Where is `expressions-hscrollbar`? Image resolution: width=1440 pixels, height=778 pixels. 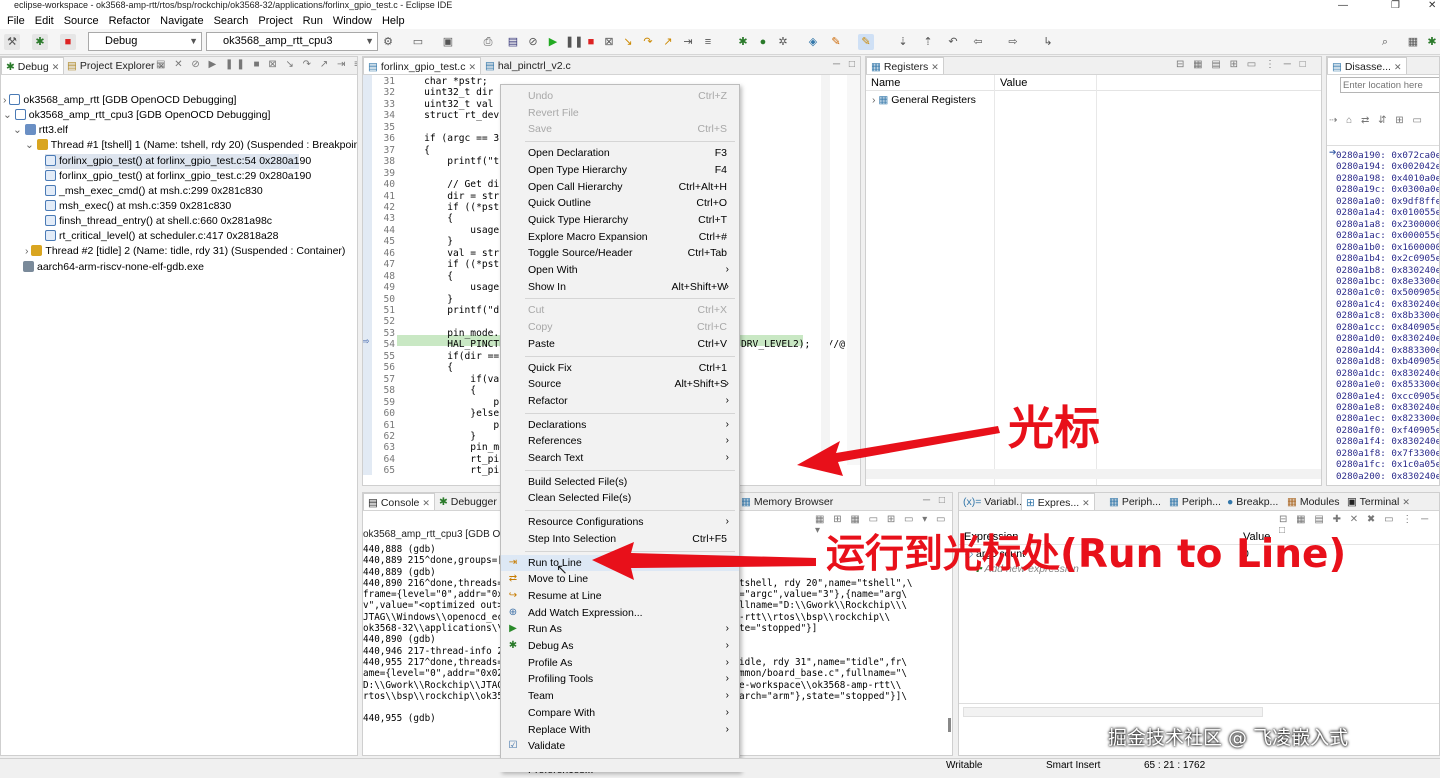 expressions-hscrollbar is located at coordinates (1113, 712).